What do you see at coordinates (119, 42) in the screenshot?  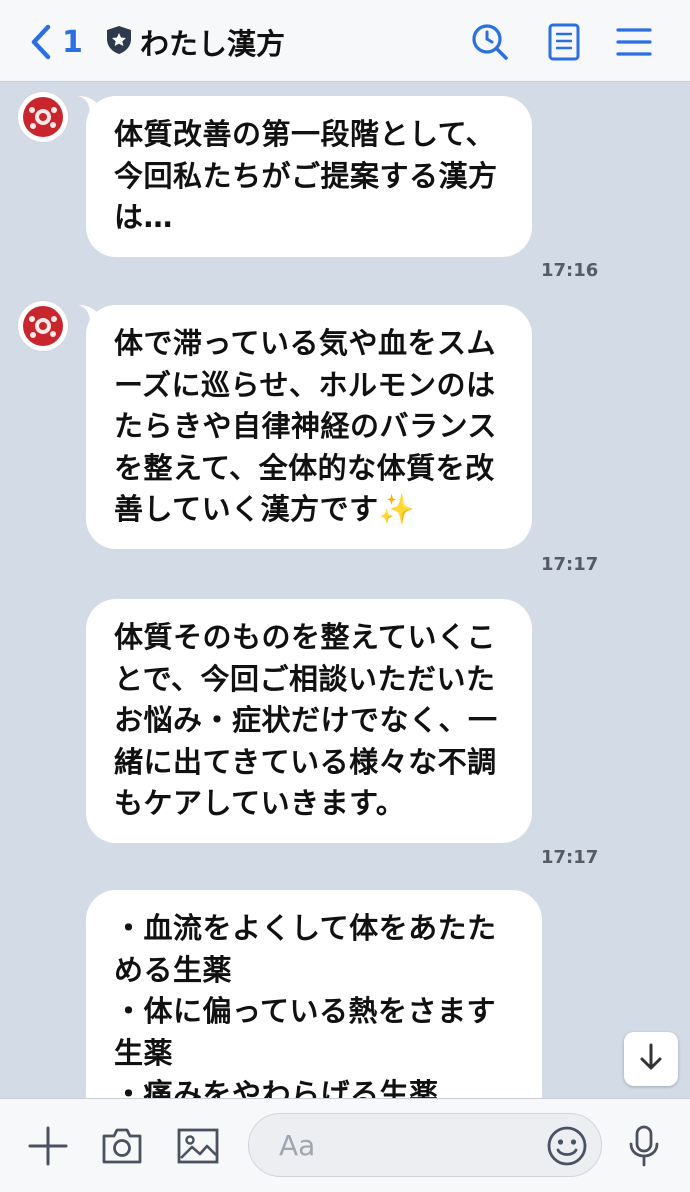 I see `shield-badge-icon` at bounding box center [119, 42].